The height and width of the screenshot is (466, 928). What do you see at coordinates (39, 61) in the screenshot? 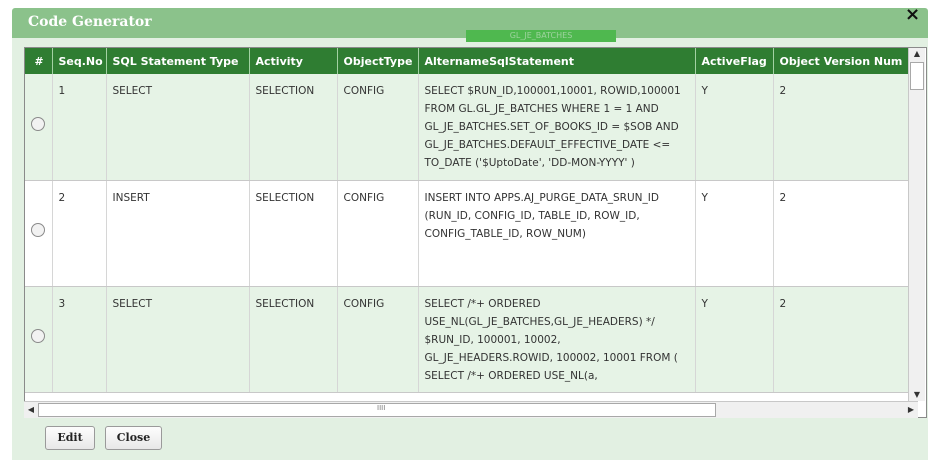
I see `column-header-number: #` at bounding box center [39, 61].